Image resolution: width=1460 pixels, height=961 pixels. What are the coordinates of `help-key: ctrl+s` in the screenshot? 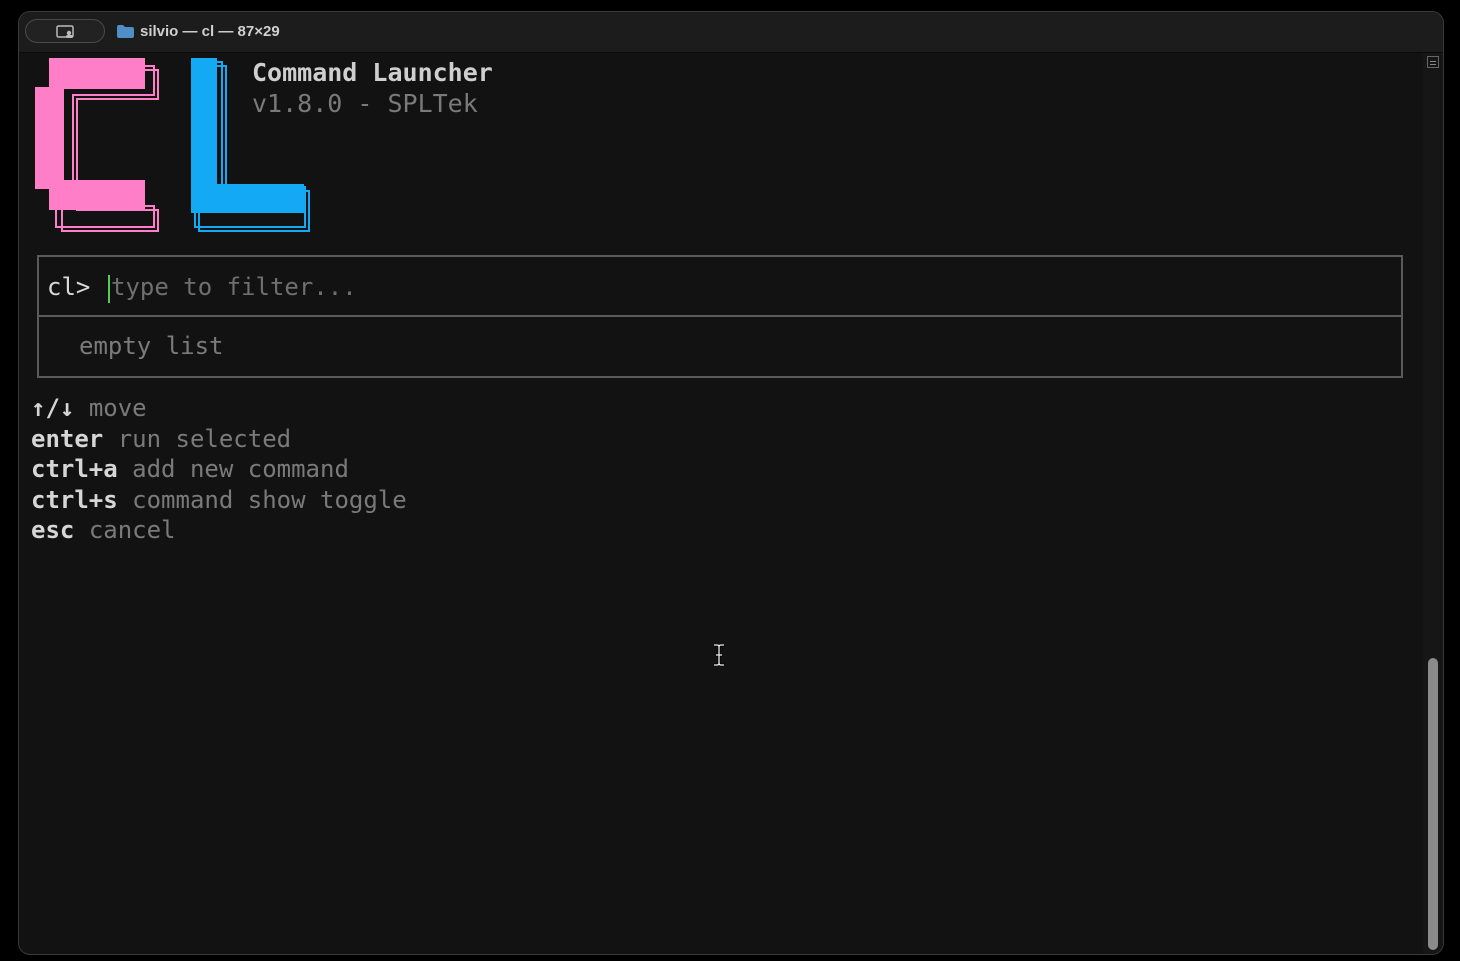 It's located at (74, 499).